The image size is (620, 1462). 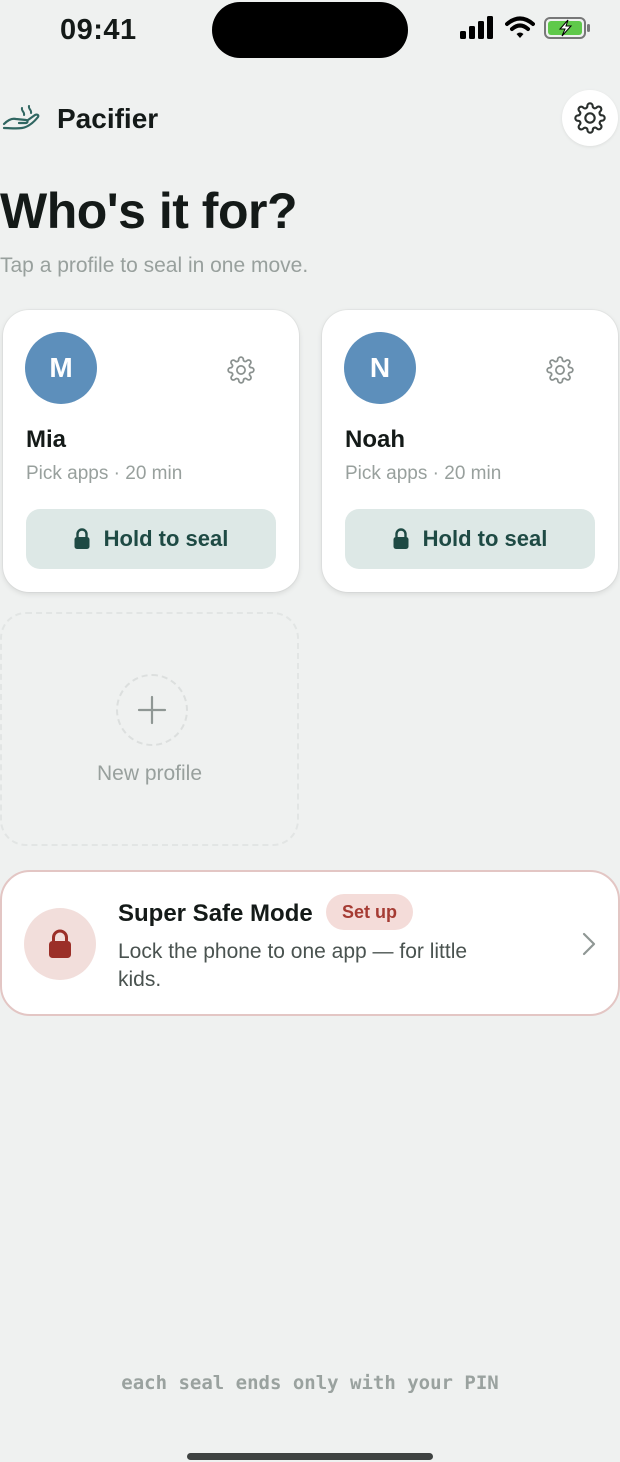 I want to click on new-profile-label: New profile, so click(x=149, y=773).